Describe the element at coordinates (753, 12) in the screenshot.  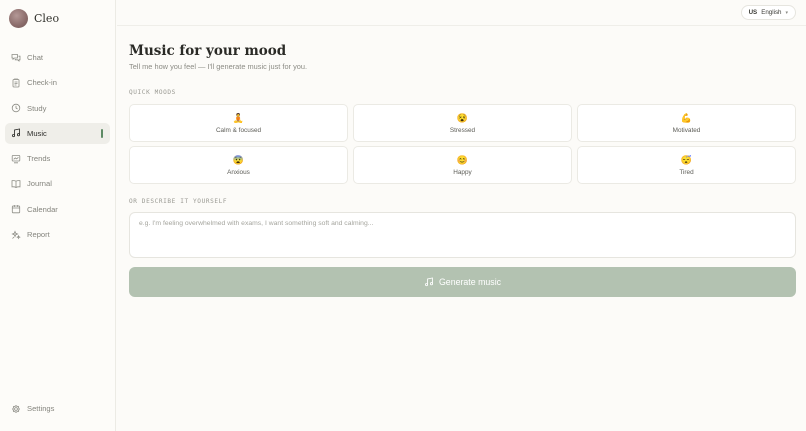
I see `language-code: US` at that location.